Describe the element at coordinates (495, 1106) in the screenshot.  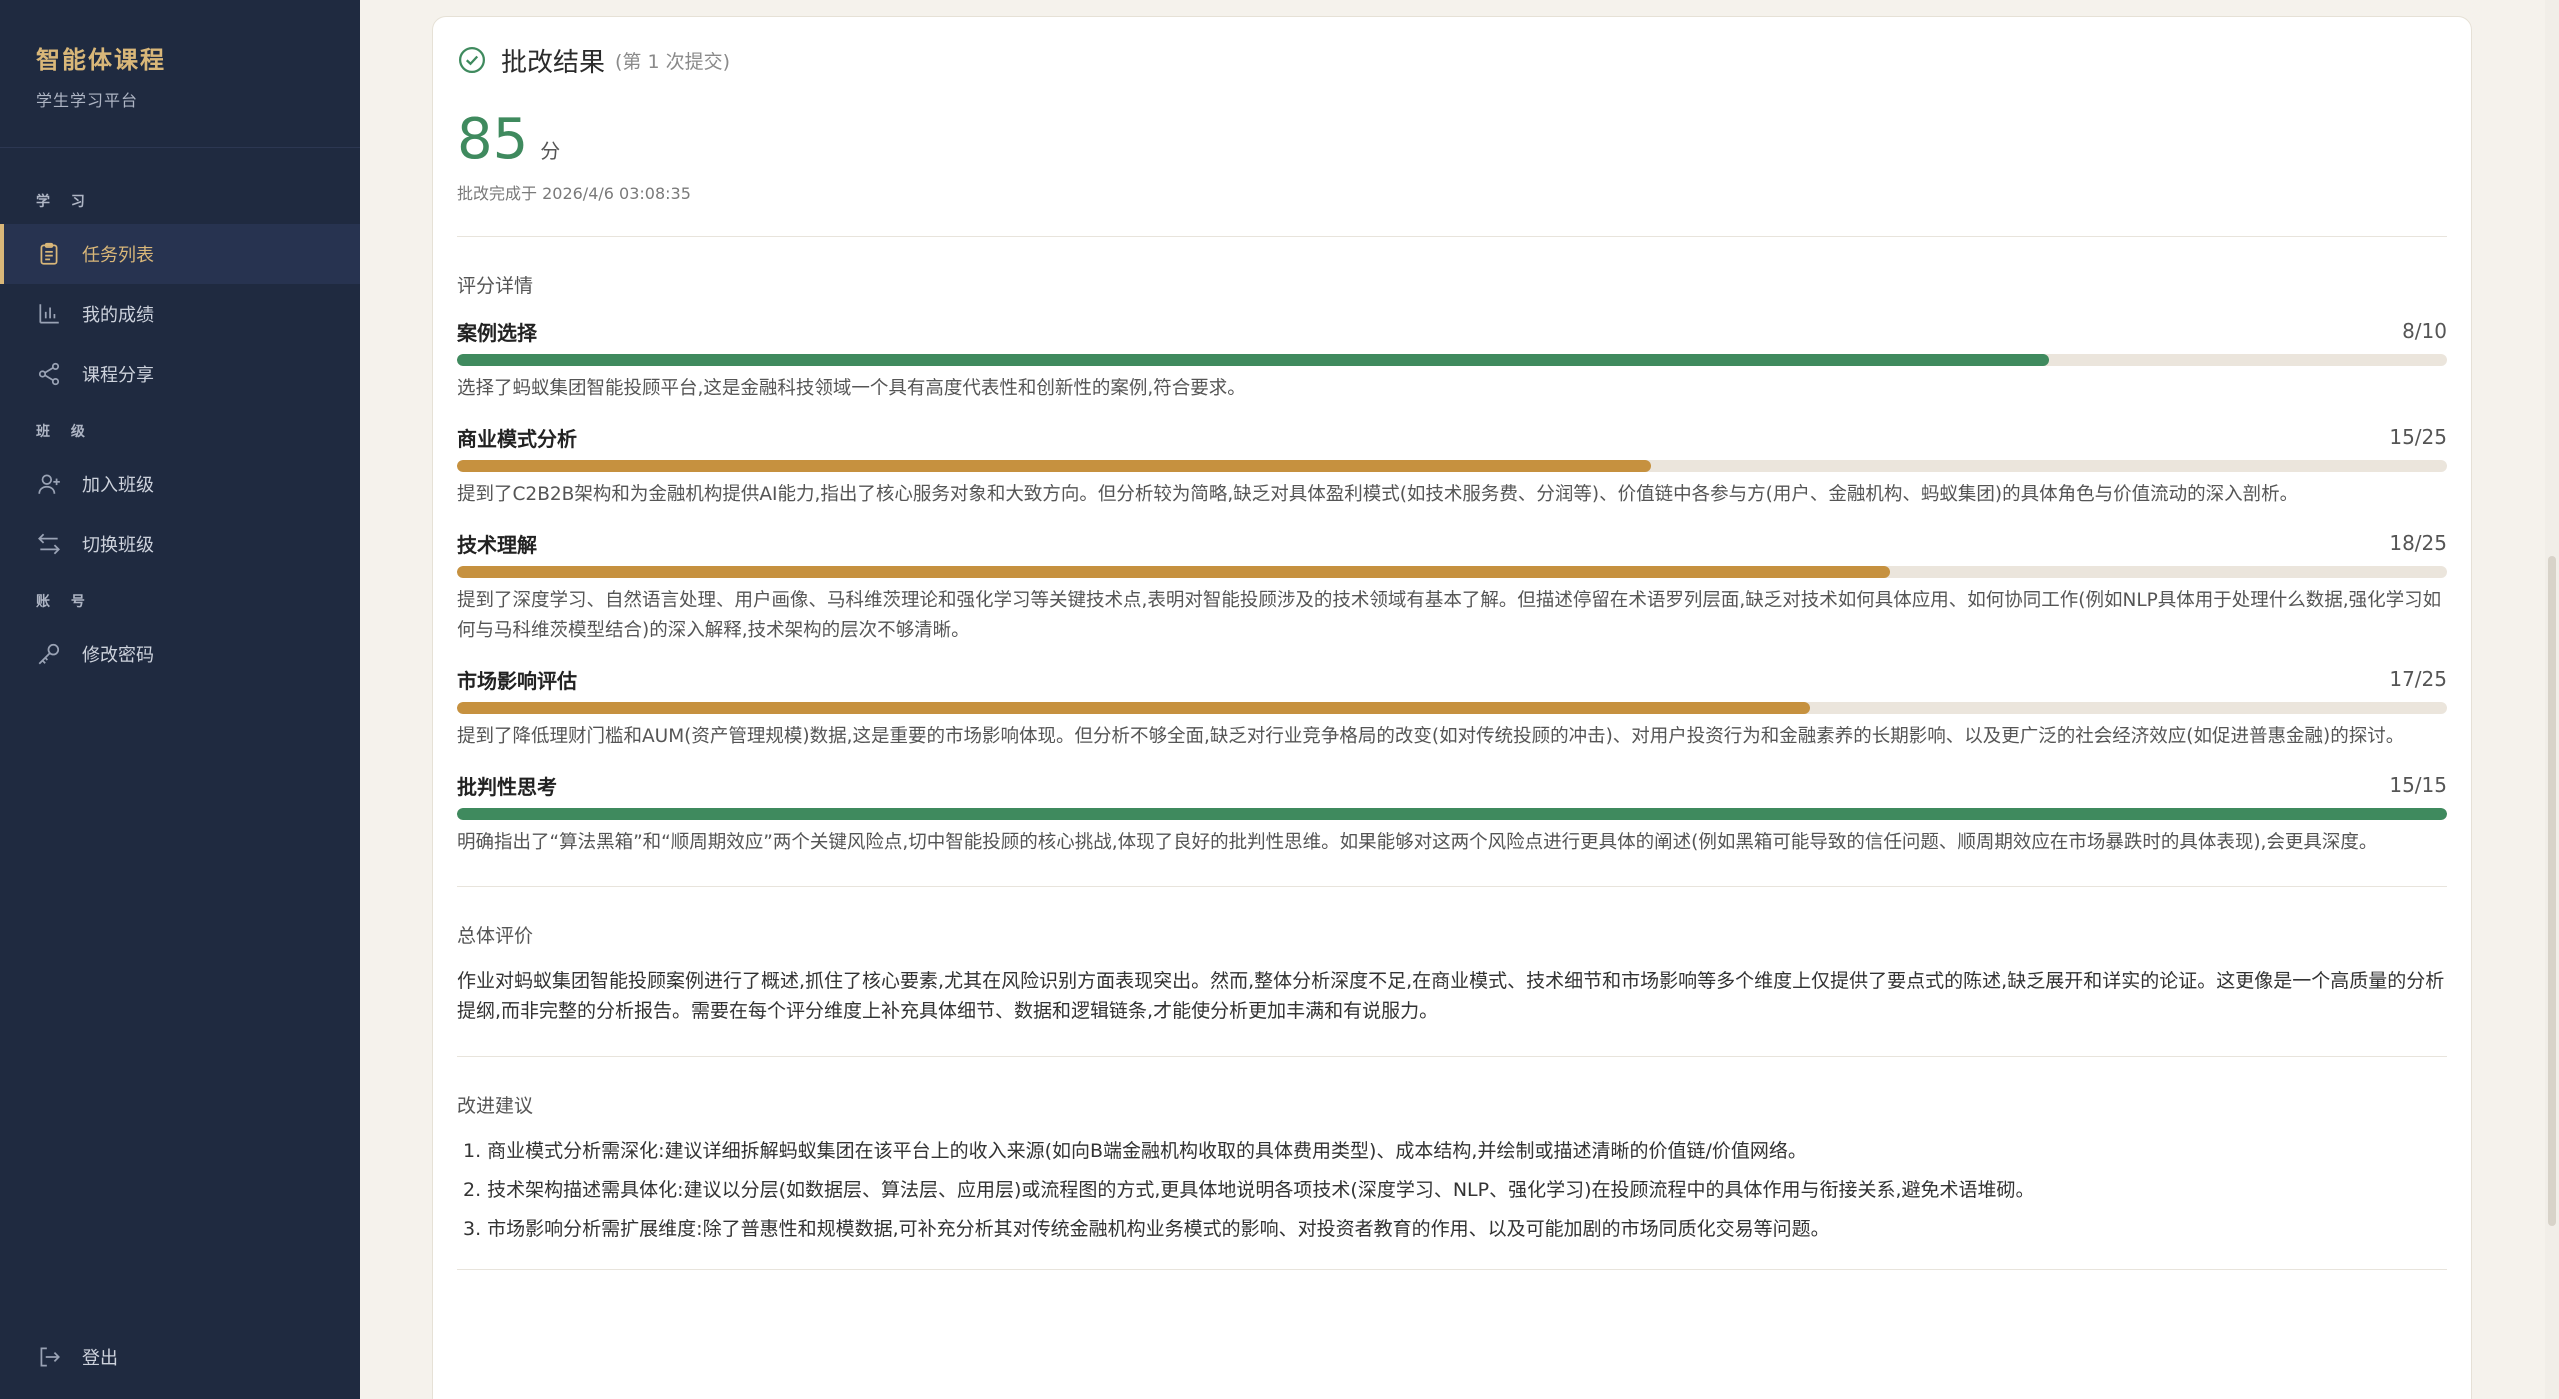
I see `suggestions-title: 改进建议` at that location.